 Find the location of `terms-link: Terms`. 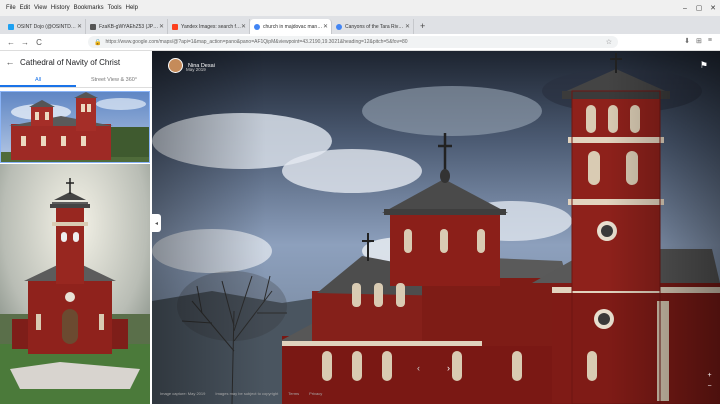

terms-link: Terms is located at coordinates (293, 393).